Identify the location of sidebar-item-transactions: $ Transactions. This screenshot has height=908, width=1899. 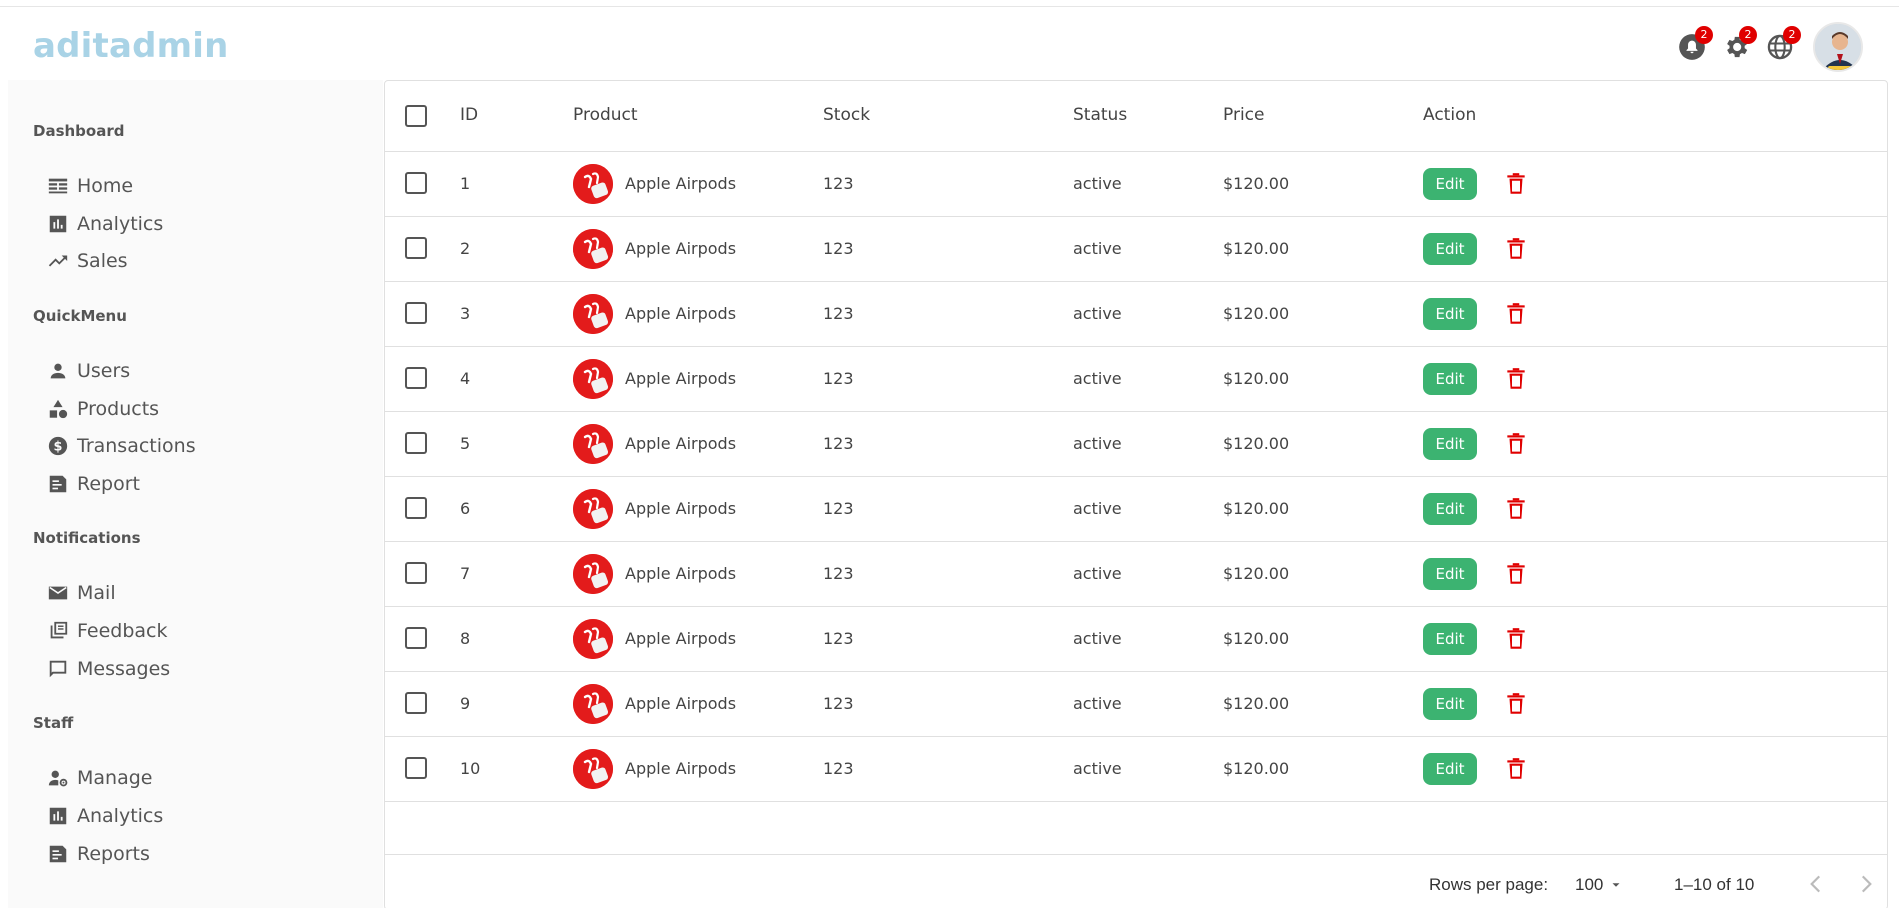
(121, 446).